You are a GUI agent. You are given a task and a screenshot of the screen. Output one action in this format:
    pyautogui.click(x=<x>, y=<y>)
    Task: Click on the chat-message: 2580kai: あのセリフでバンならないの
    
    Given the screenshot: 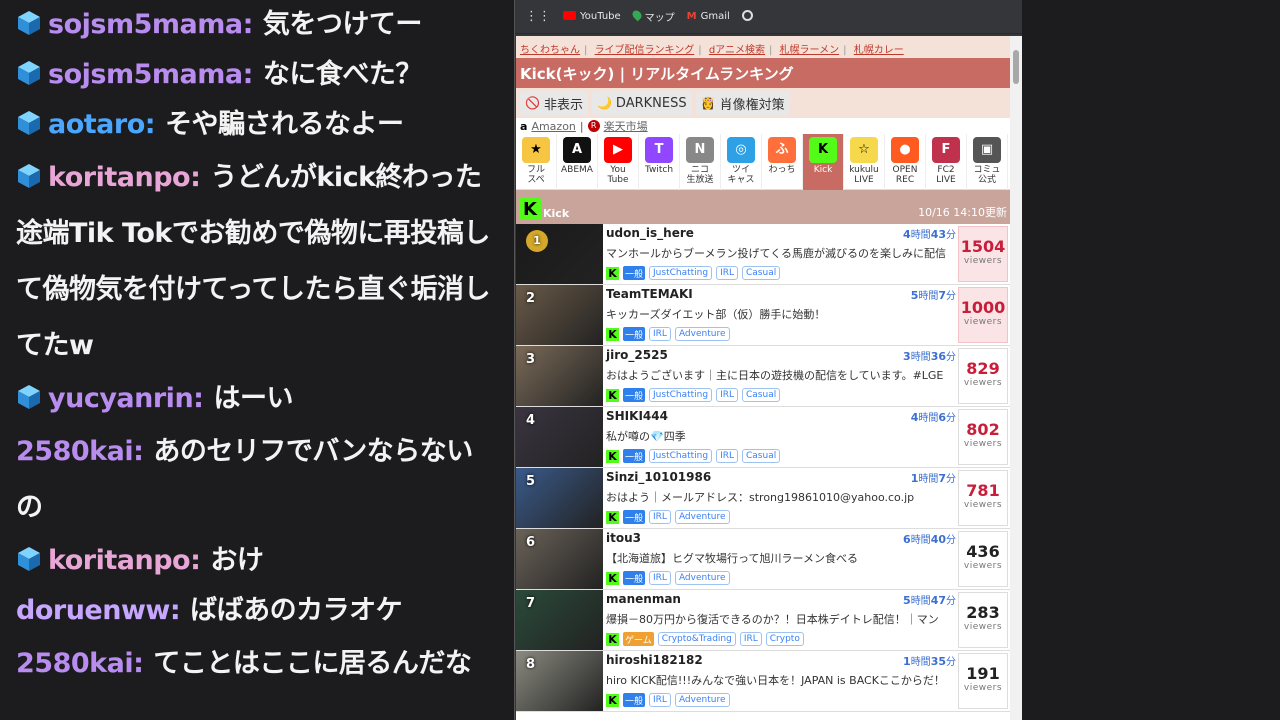 What is the action you would take?
    pyautogui.click(x=257, y=480)
    